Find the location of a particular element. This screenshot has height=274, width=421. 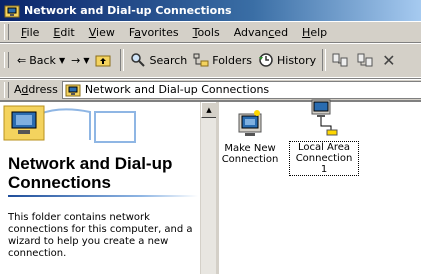

title-bar: Network and Dial-up Connections is located at coordinates (210, 10).